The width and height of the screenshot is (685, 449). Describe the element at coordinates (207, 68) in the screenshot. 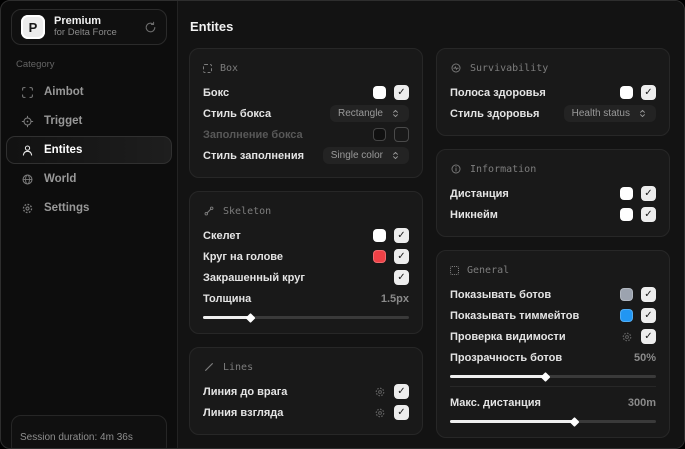

I see `box-icon` at that location.